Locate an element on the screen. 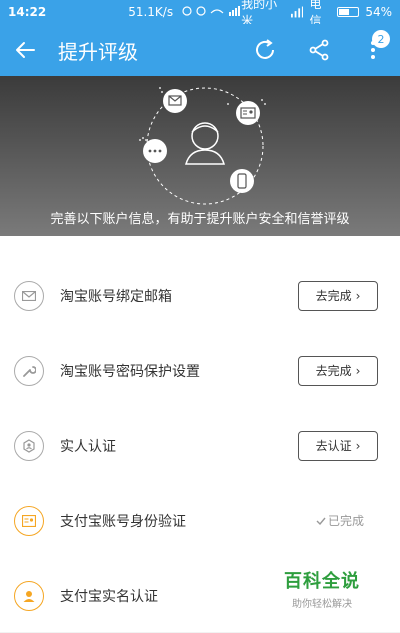 The width and height of the screenshot is (400, 633). list-item-label: 实人认证 is located at coordinates (88, 446).